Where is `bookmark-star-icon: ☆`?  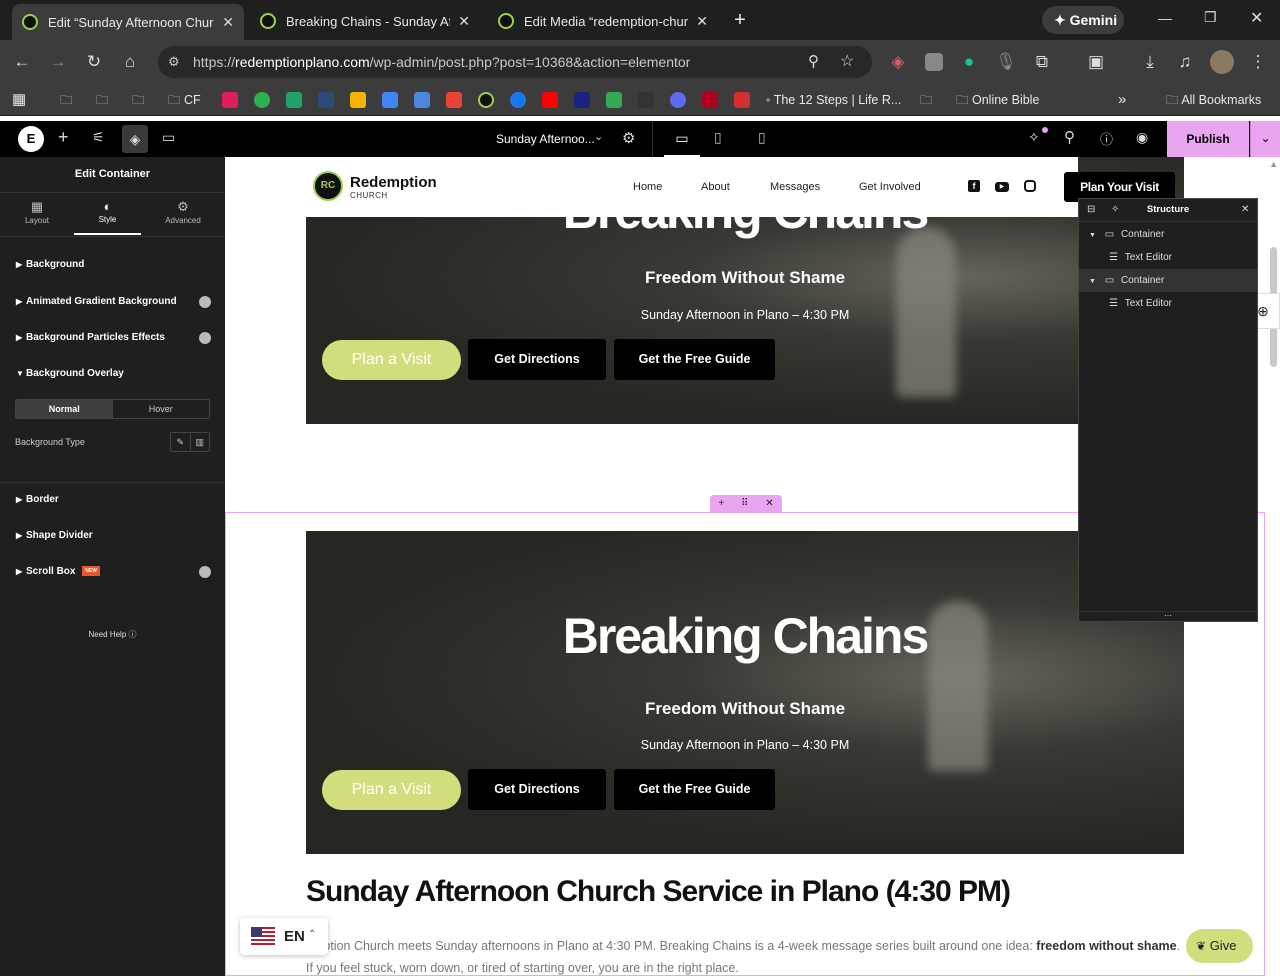 bookmark-star-icon: ☆ is located at coordinates (847, 62).